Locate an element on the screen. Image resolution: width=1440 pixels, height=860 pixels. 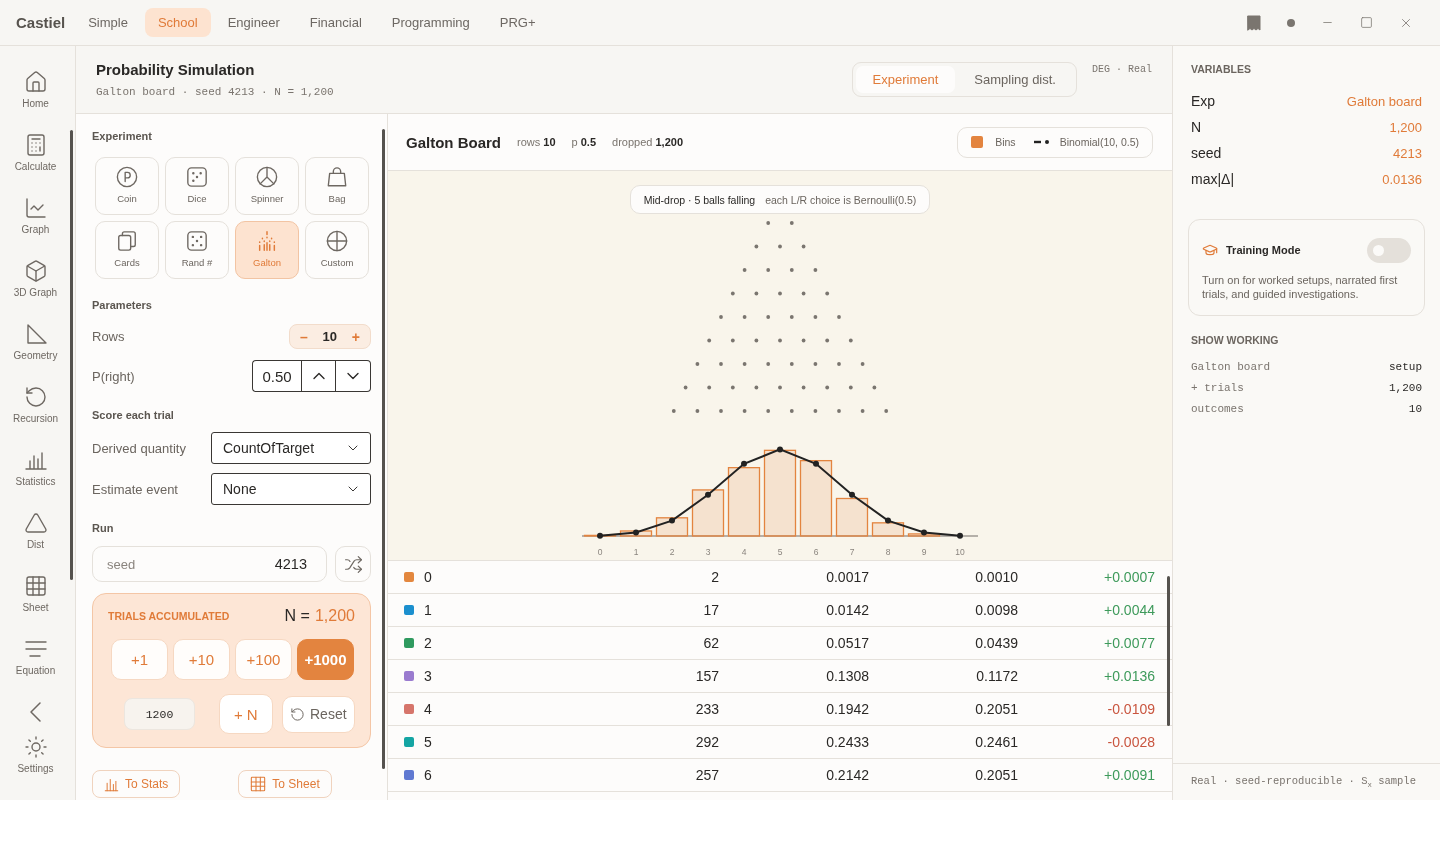
board-title: Galton Board is located at coordinates (453, 142).